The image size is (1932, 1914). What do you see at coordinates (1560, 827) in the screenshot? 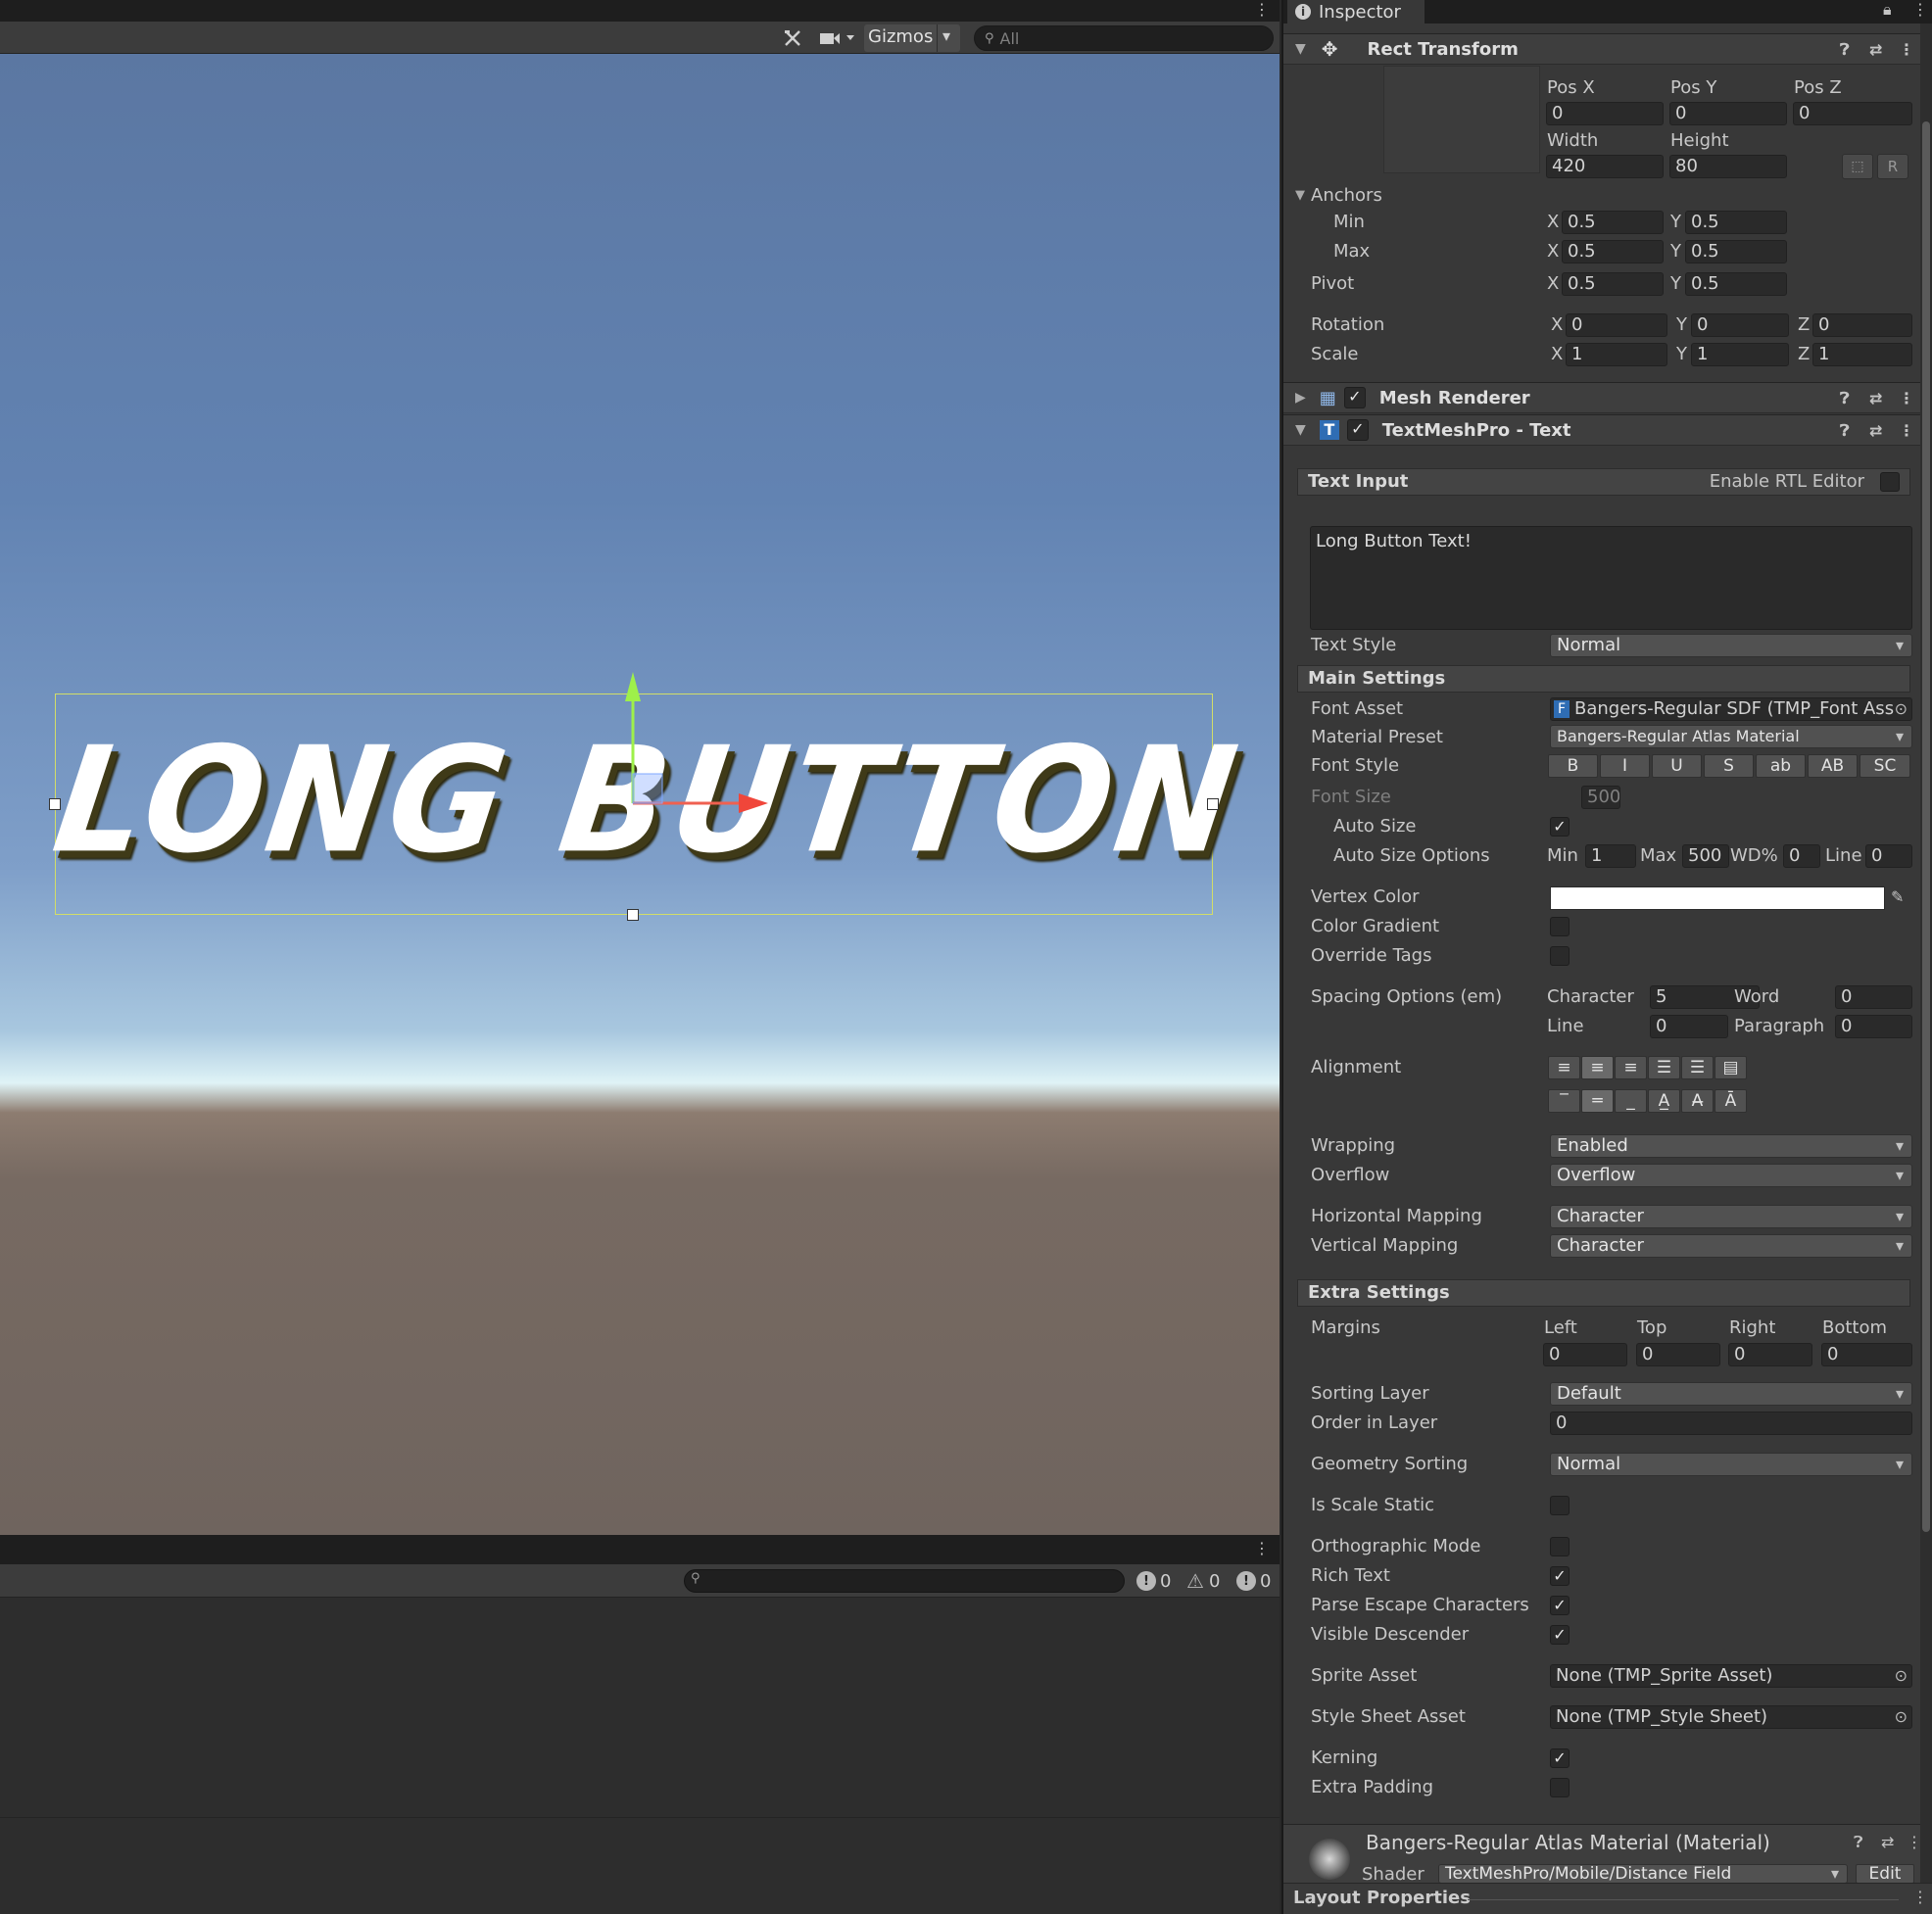
I see `auto-size-checkbox: ✓` at bounding box center [1560, 827].